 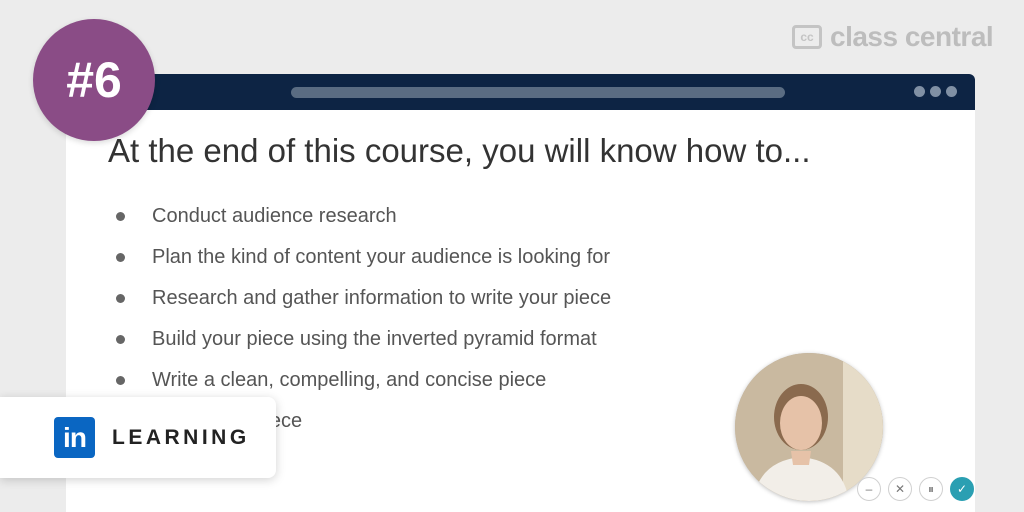 What do you see at coordinates (869, 489) in the screenshot?
I see `minus-icon: –` at bounding box center [869, 489].